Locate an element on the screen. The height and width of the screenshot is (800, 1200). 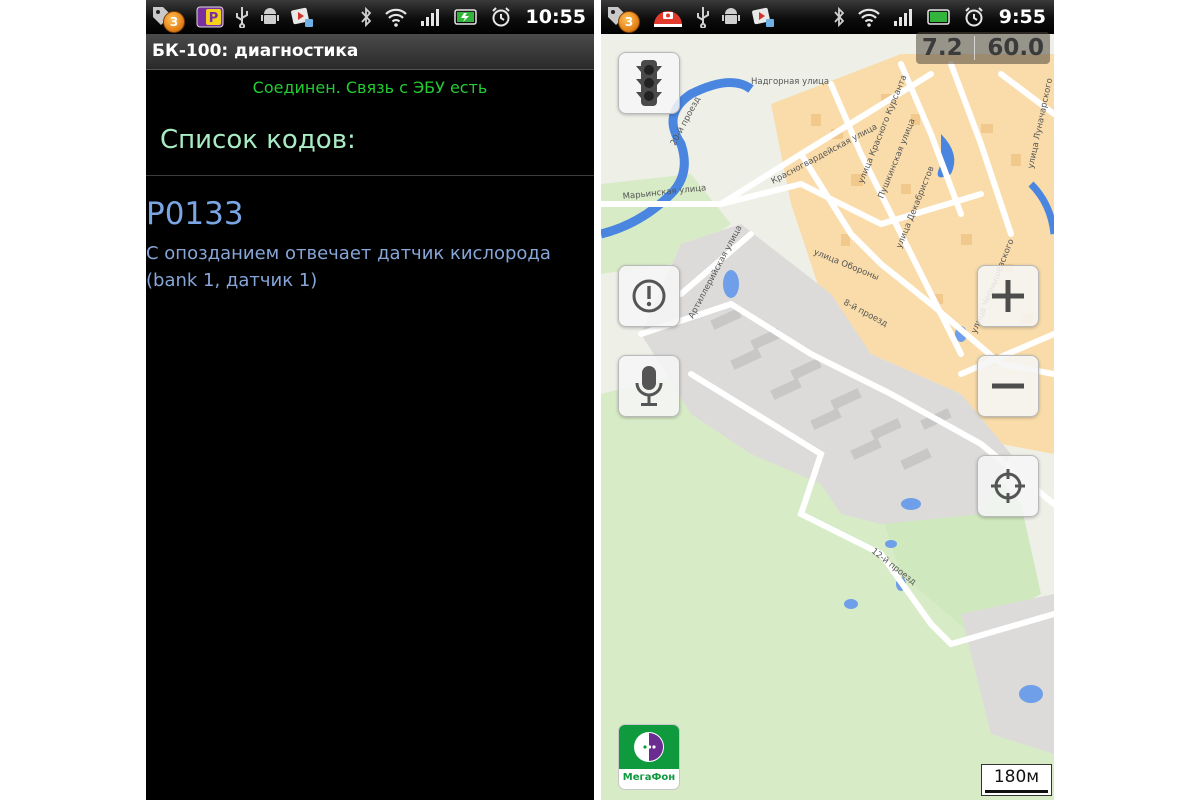
error-code: P0133 is located at coordinates (195, 214).